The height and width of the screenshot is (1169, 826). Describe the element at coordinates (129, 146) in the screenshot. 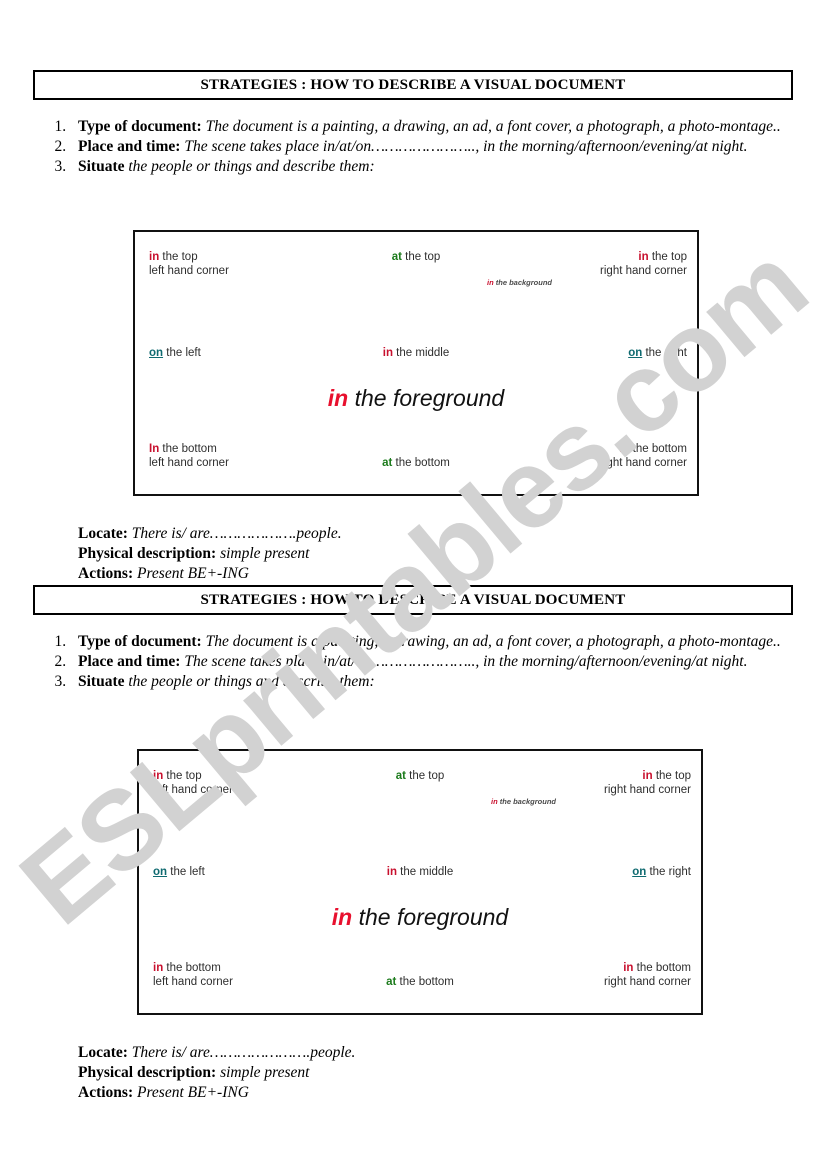

I see `step-label: Place and time:` at that location.